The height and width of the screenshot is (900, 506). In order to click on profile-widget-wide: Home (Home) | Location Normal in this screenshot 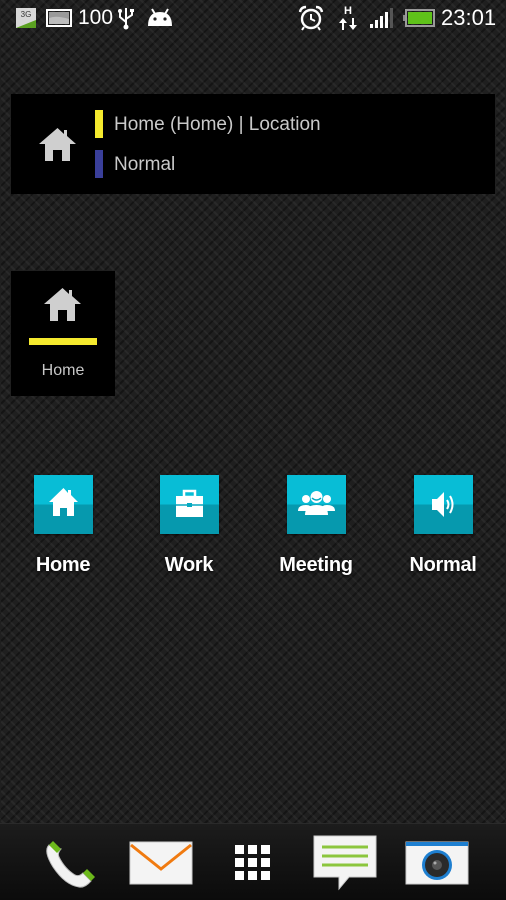, I will do `click(253, 144)`.